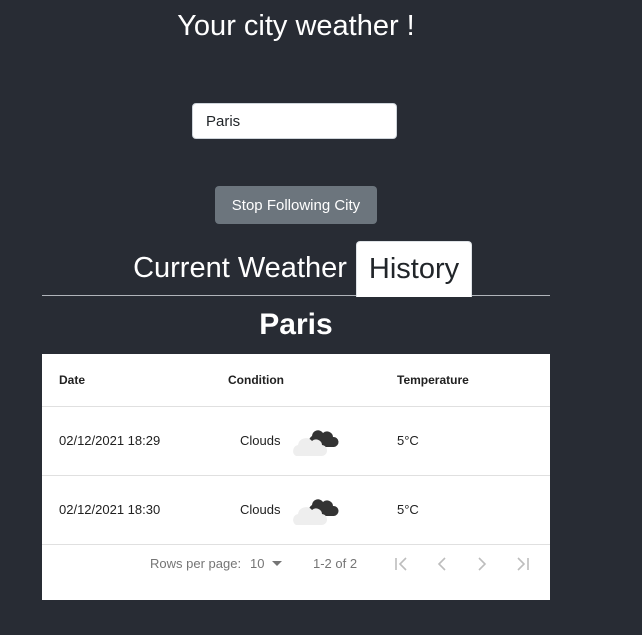  I want to click on table-row: 02/12/2021 18:29 Clouds 5°C, so click(296, 441).